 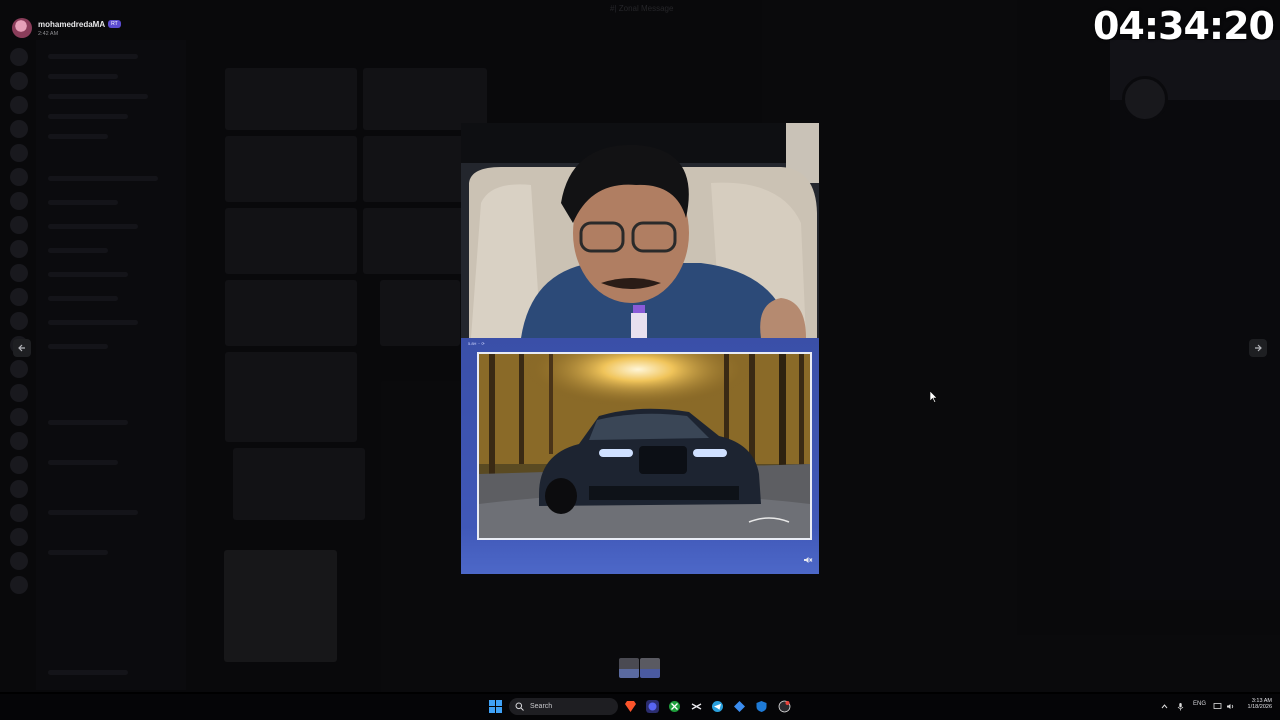 What do you see at coordinates (111, 365) in the screenshot?
I see `channel-list` at bounding box center [111, 365].